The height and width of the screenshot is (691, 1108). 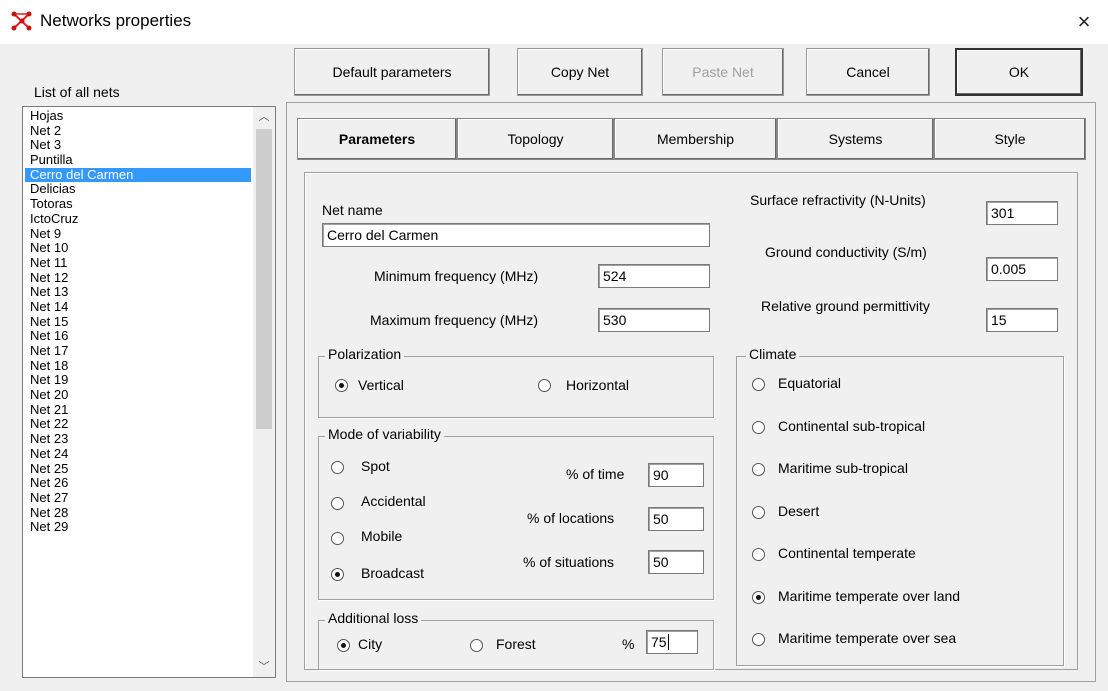 What do you see at coordinates (851, 426) in the screenshot?
I see `climate-continental-subtropical-label: Continental sub-tropical` at bounding box center [851, 426].